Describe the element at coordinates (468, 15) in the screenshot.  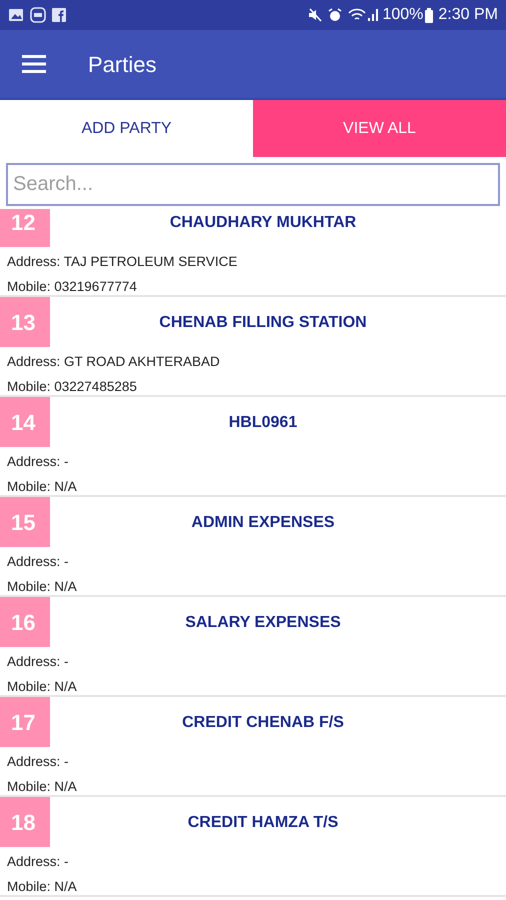
I see `clock: 2:30 PM` at that location.